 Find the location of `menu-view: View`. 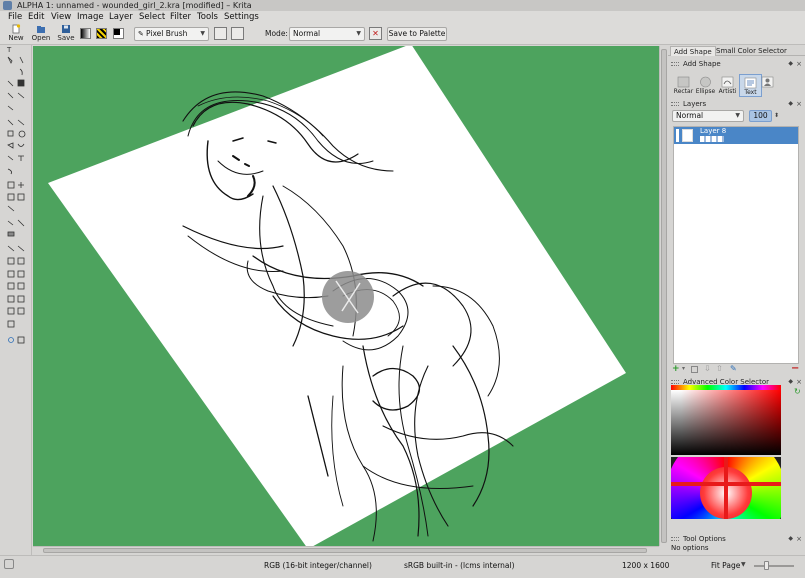

menu-view: View is located at coordinates (61, 17).